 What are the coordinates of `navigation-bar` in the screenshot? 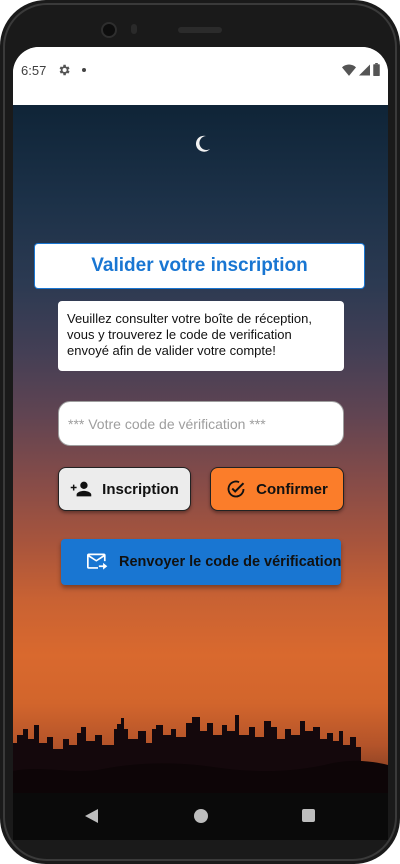 It's located at (200, 816).